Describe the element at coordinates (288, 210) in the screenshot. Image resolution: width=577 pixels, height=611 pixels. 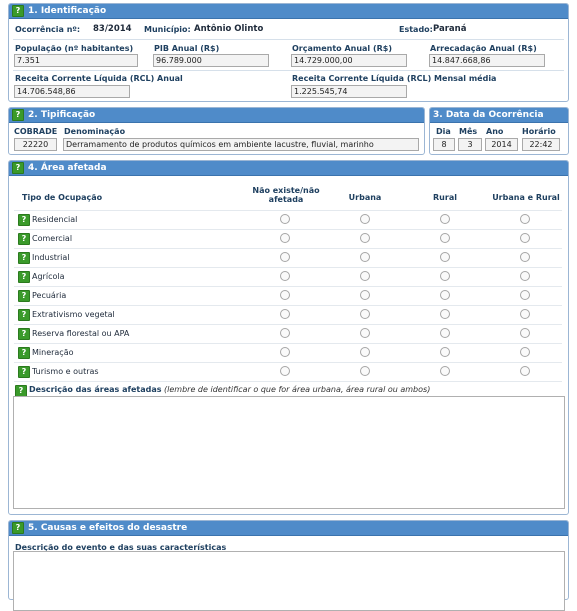
I see `table-header-divider` at that location.